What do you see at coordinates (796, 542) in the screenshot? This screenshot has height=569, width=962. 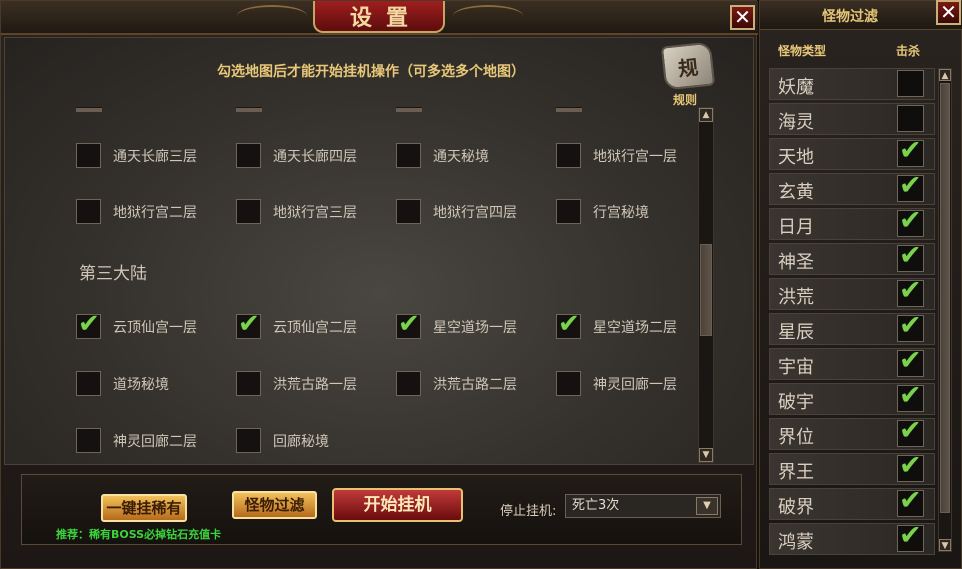 I see `monster-name: 鸿蒙` at bounding box center [796, 542].